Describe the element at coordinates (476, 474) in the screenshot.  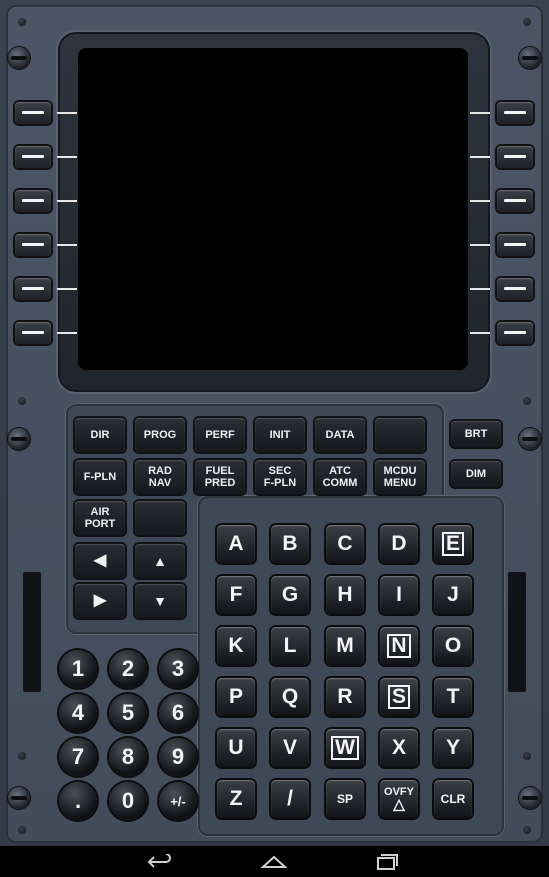
I see `dim-button: DIM` at that location.